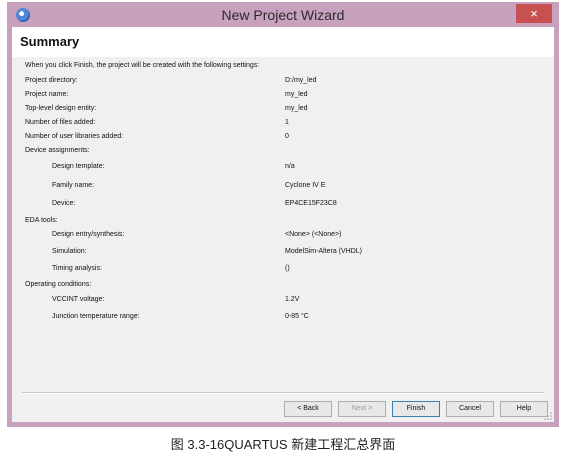 The width and height of the screenshot is (566, 461). What do you see at coordinates (283, 42) in the screenshot?
I see `summary-header: Summary` at bounding box center [283, 42].